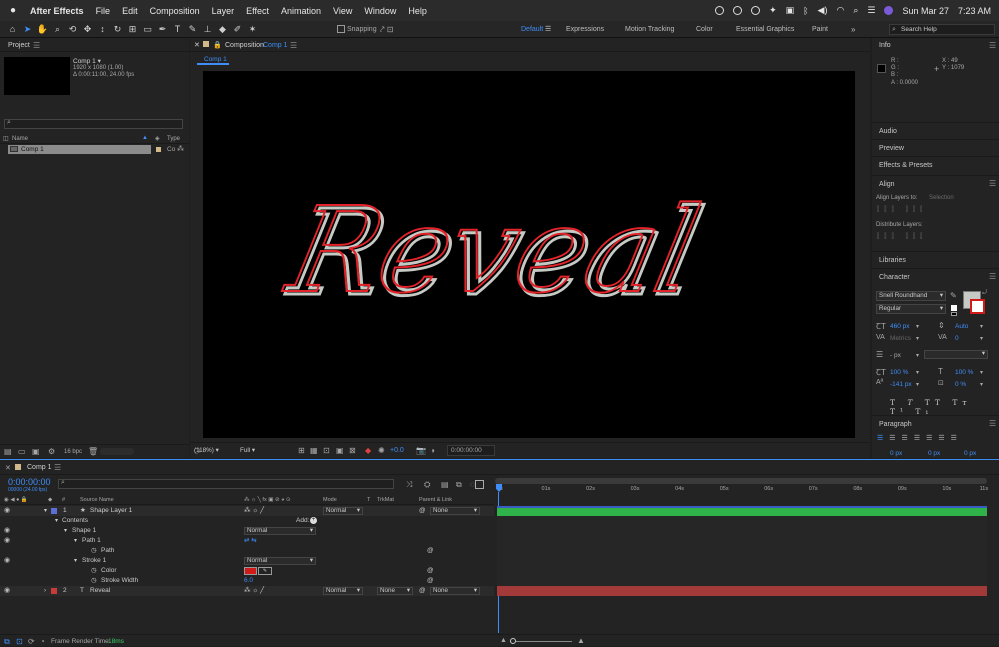 The width and height of the screenshot is (999, 647). Describe the element at coordinates (935, 147) in the screenshot. I see `preview-section: Preview` at that location.